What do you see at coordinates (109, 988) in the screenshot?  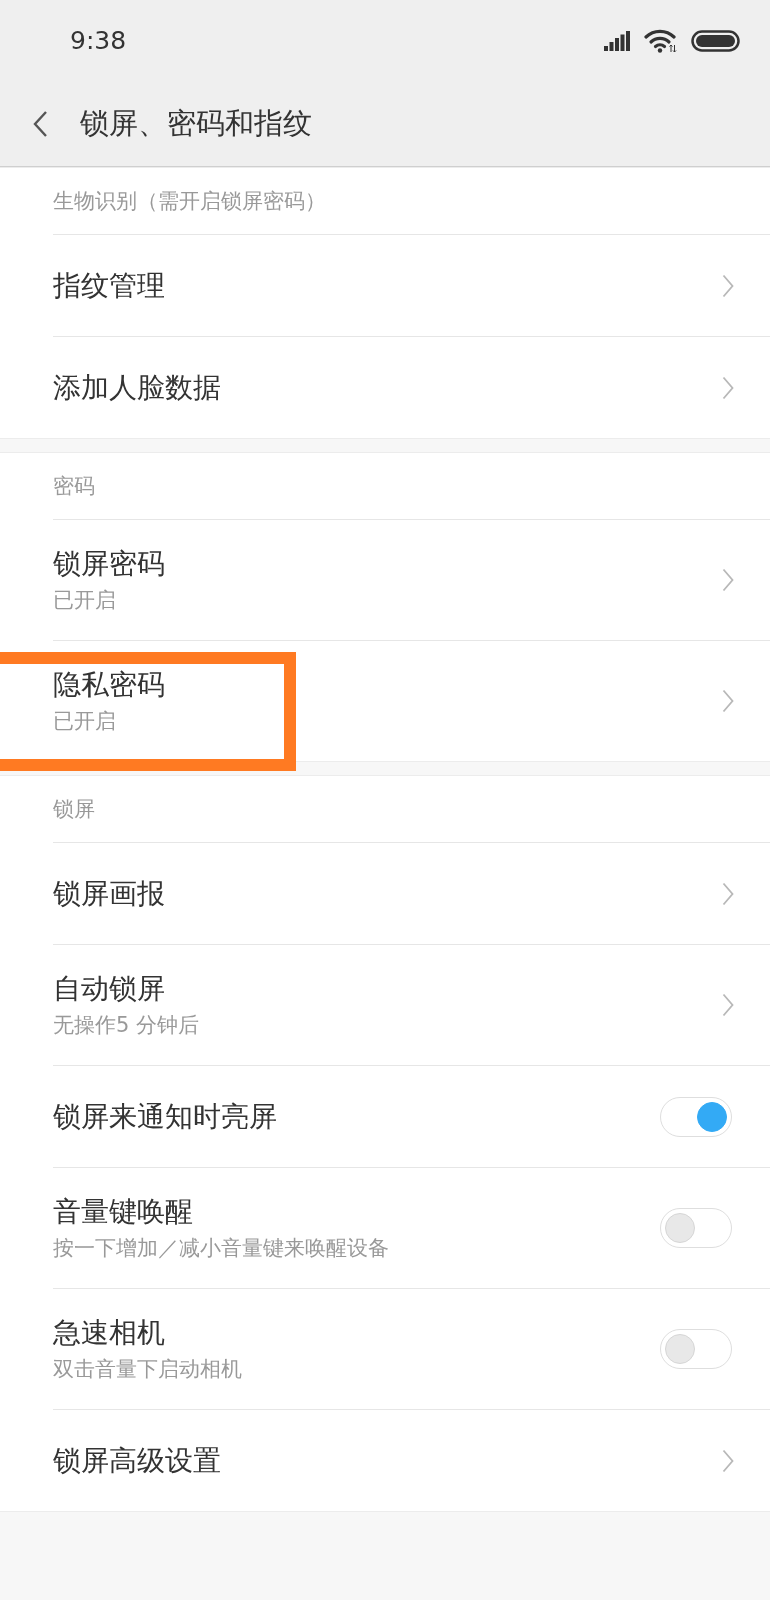 I see `setting-label: 自动锁屏` at bounding box center [109, 988].